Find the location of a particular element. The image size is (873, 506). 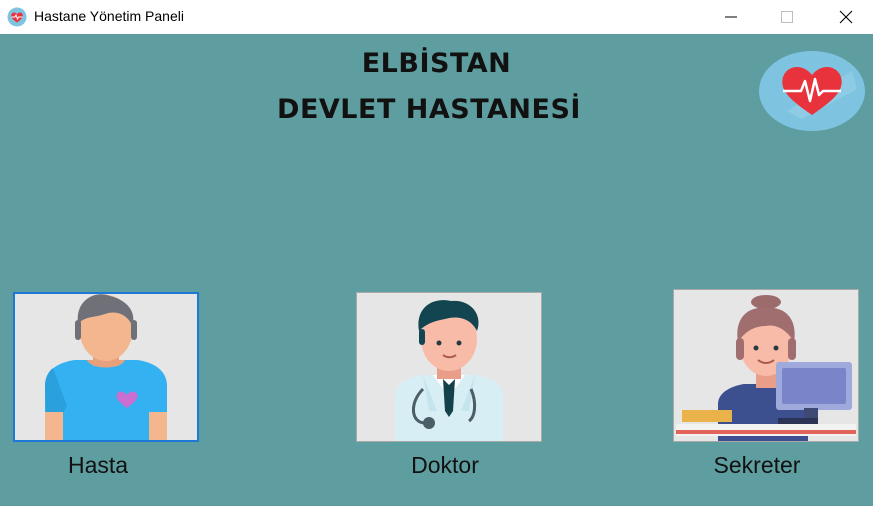

doctor-card-button is located at coordinates (449, 367).